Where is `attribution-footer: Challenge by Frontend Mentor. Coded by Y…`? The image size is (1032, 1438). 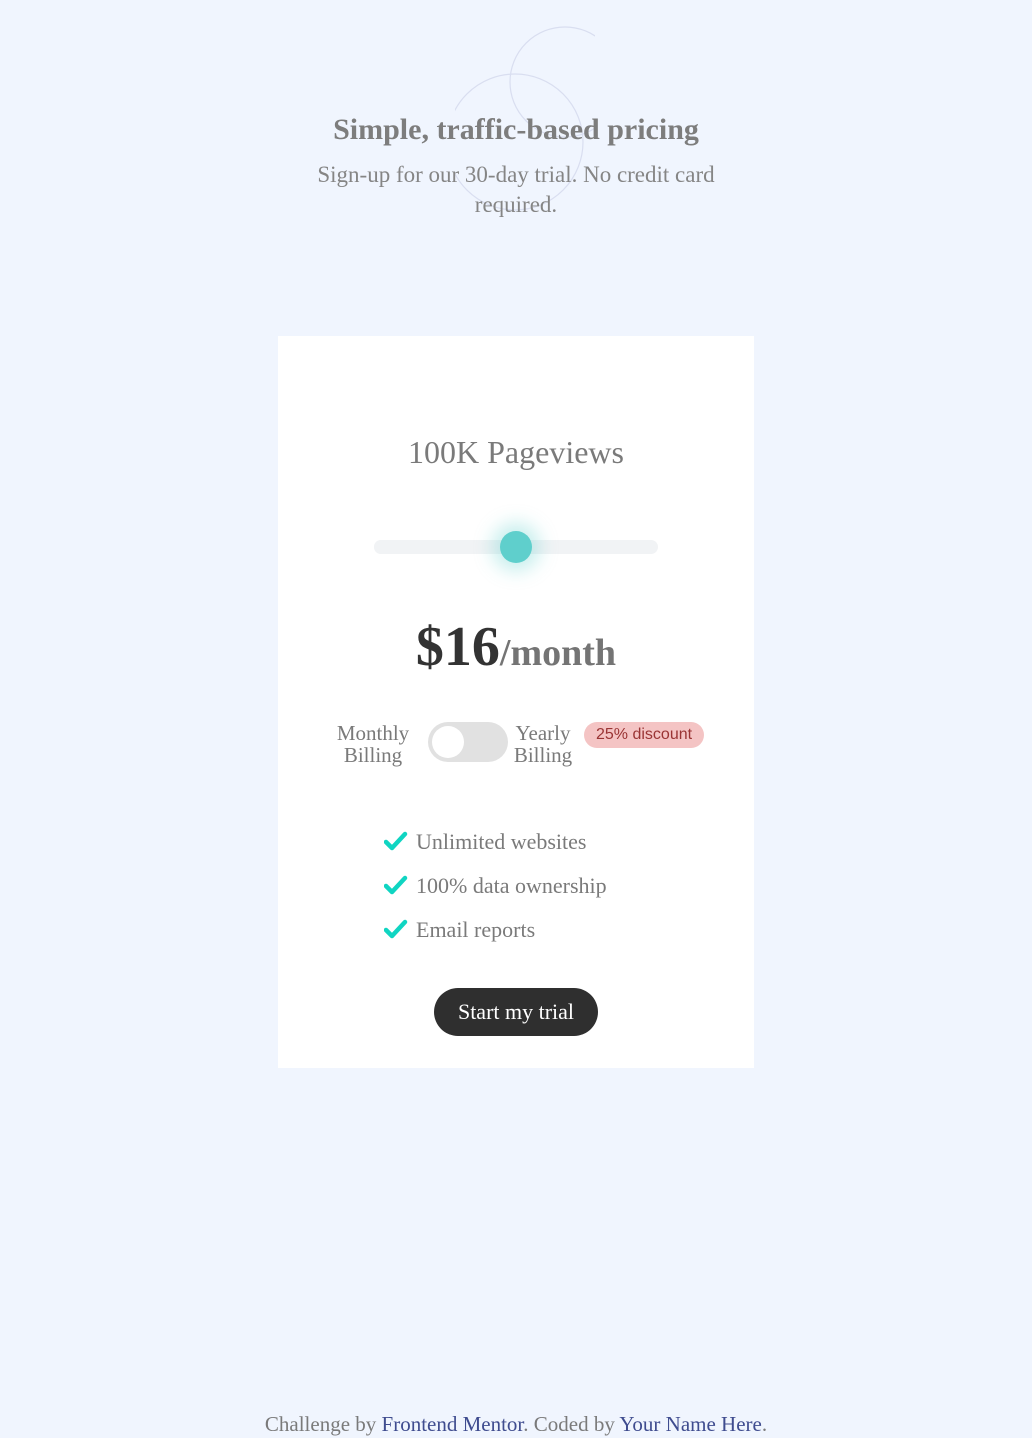 attribution-footer: Challenge by Frontend Mentor. Coded by Y… is located at coordinates (516, 1424).